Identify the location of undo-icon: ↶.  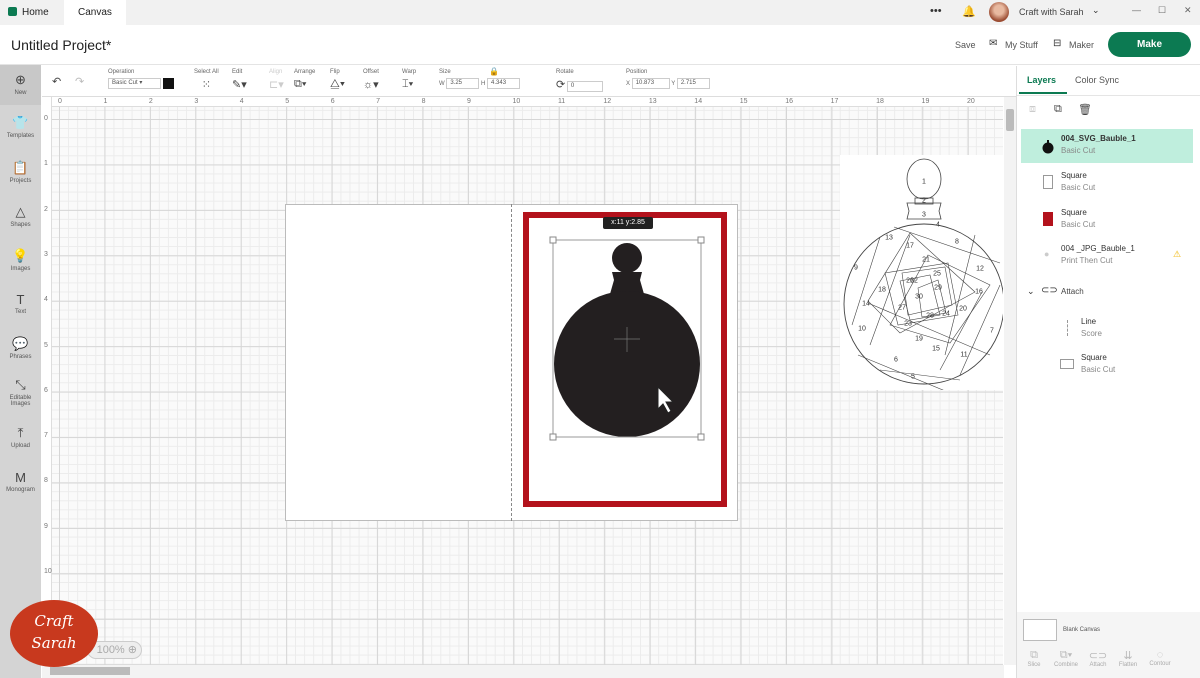
(56, 81).